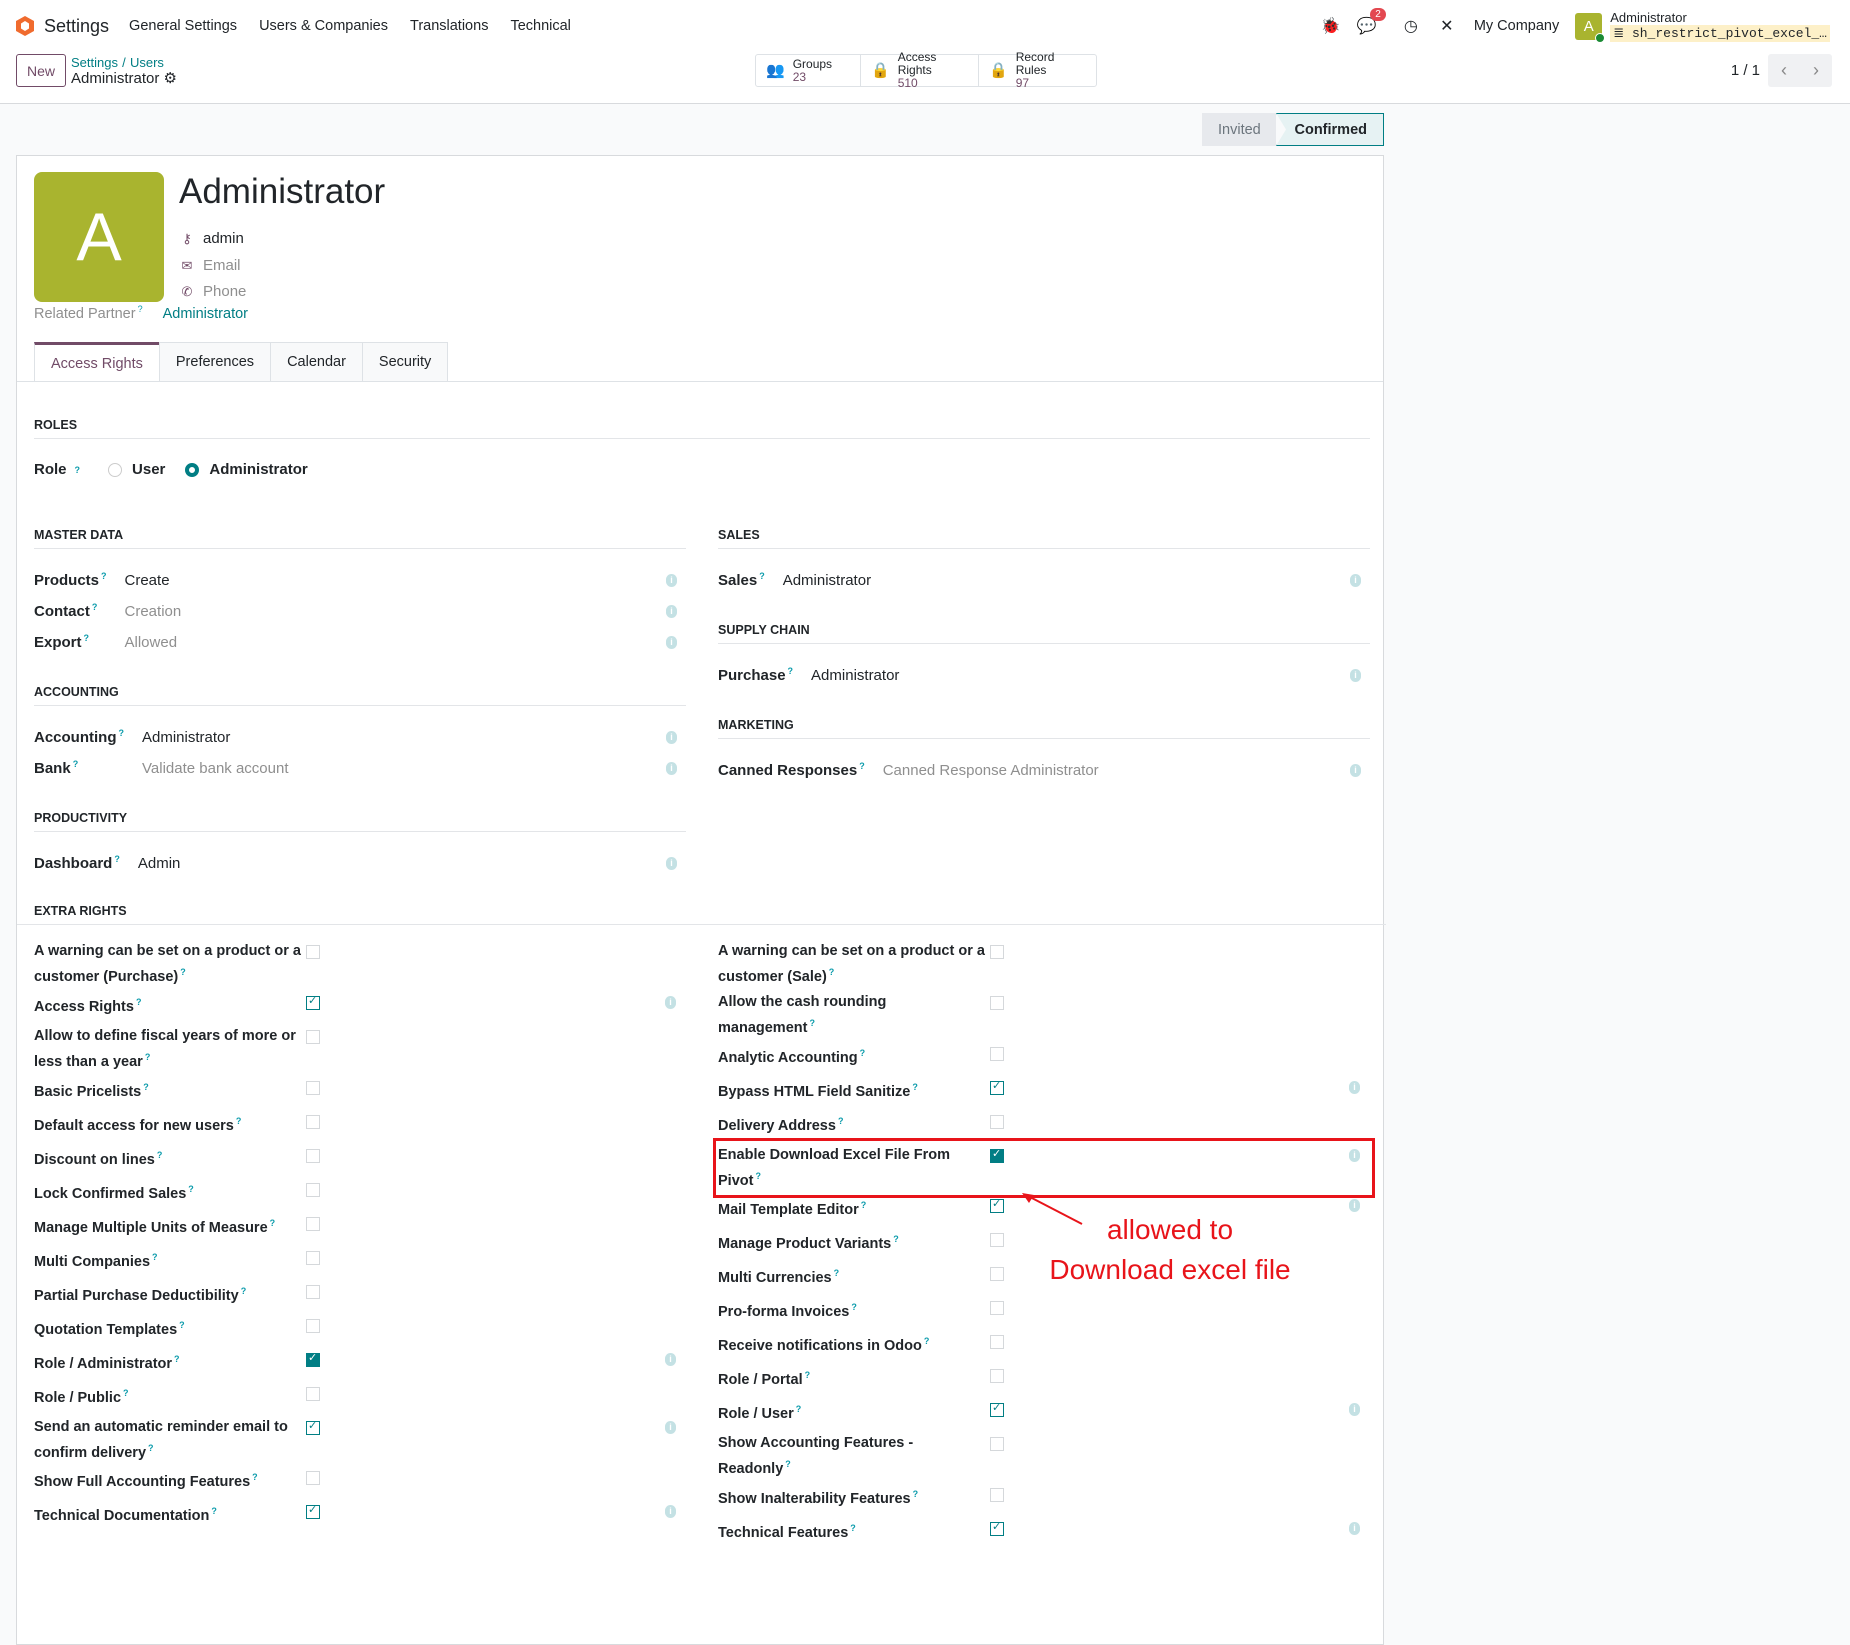 The width and height of the screenshot is (1850, 1645). What do you see at coordinates (222, 266) in the screenshot?
I see `email-field: Email` at bounding box center [222, 266].